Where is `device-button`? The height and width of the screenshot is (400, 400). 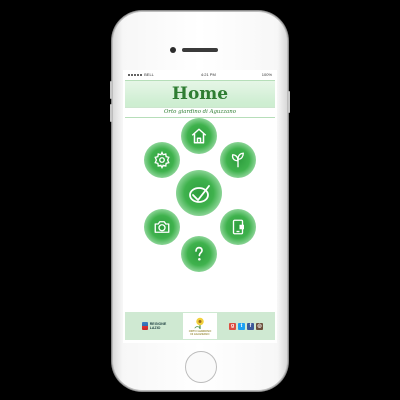
device-button is located at coordinates (238, 227).